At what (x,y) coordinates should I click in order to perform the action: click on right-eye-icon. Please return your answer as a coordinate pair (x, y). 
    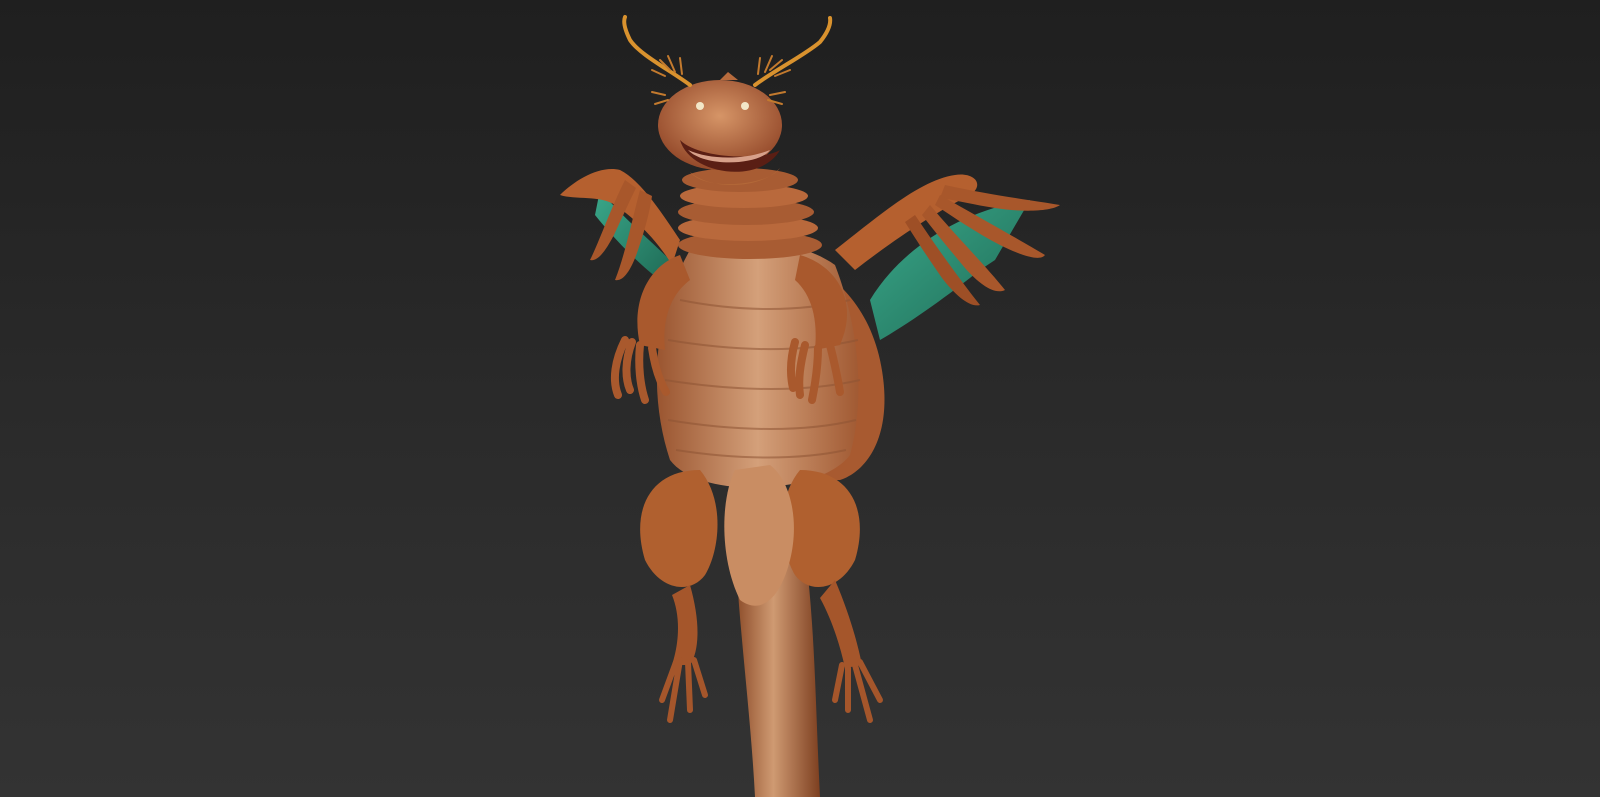
    Looking at the image, I should click on (745, 106).